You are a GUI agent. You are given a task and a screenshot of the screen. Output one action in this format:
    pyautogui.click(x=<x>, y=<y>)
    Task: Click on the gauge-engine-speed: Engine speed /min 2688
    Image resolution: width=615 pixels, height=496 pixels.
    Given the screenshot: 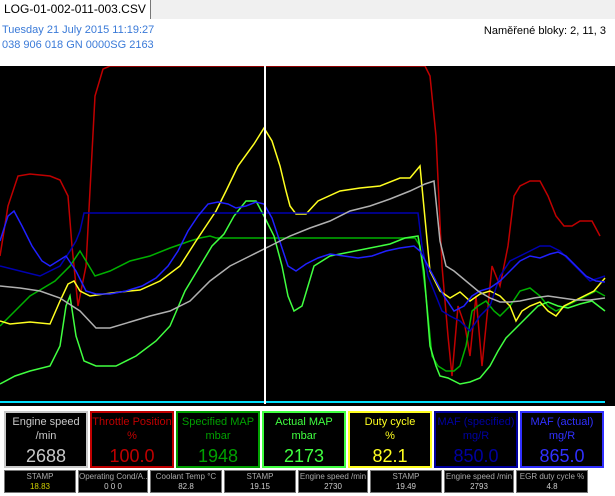 What is the action you would take?
    pyautogui.click(x=46, y=439)
    